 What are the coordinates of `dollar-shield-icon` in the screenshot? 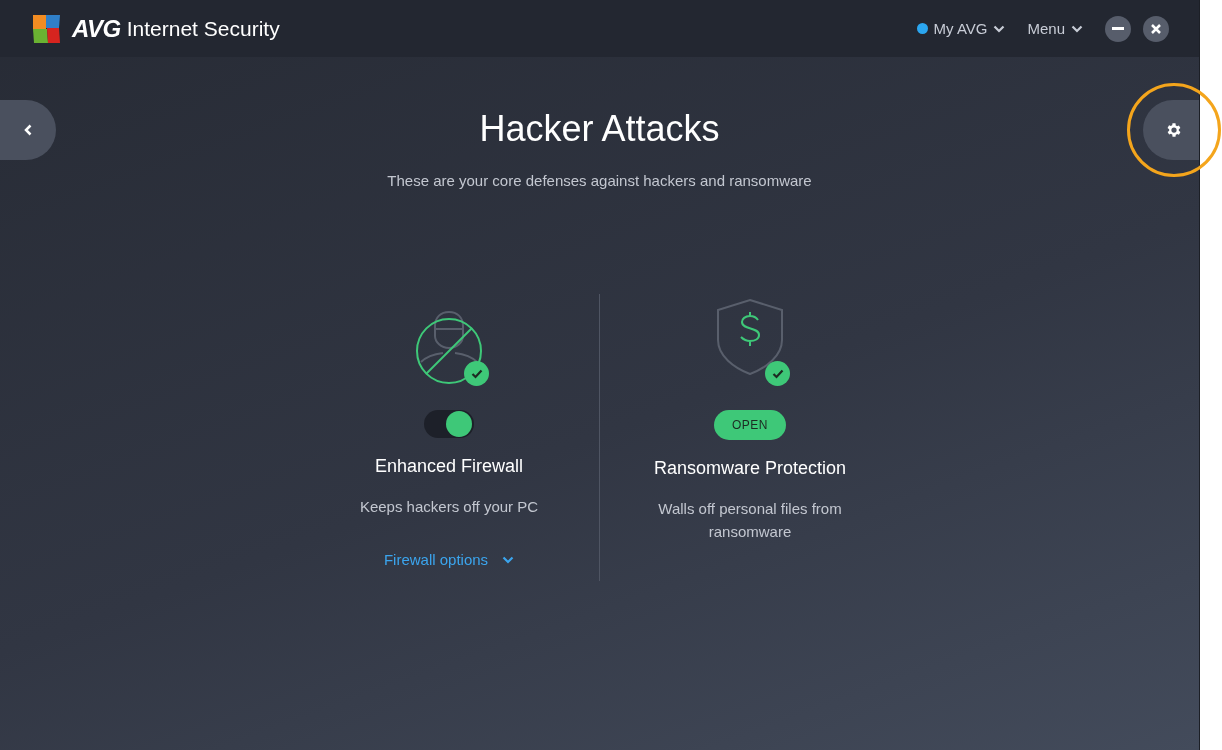 It's located at (750, 336).